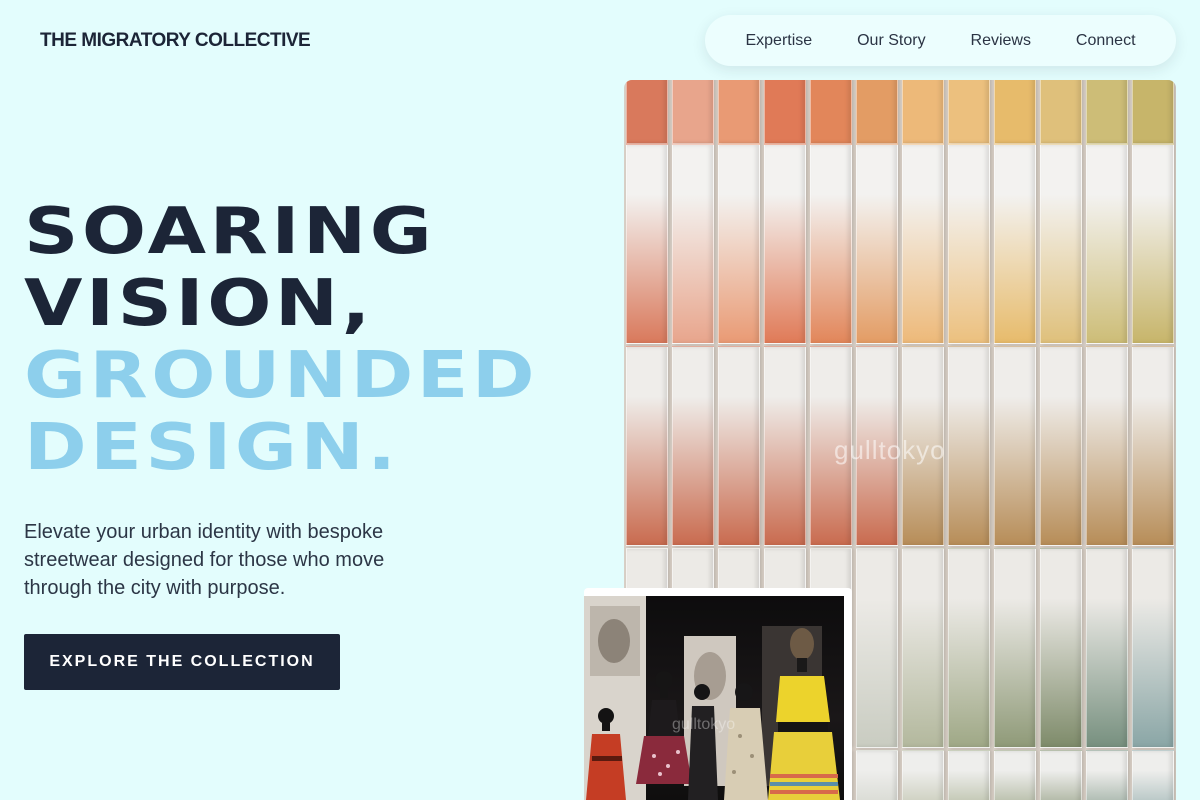  Describe the element at coordinates (891, 41) in the screenshot. I see `nav-item-our-story: Our Story` at that location.